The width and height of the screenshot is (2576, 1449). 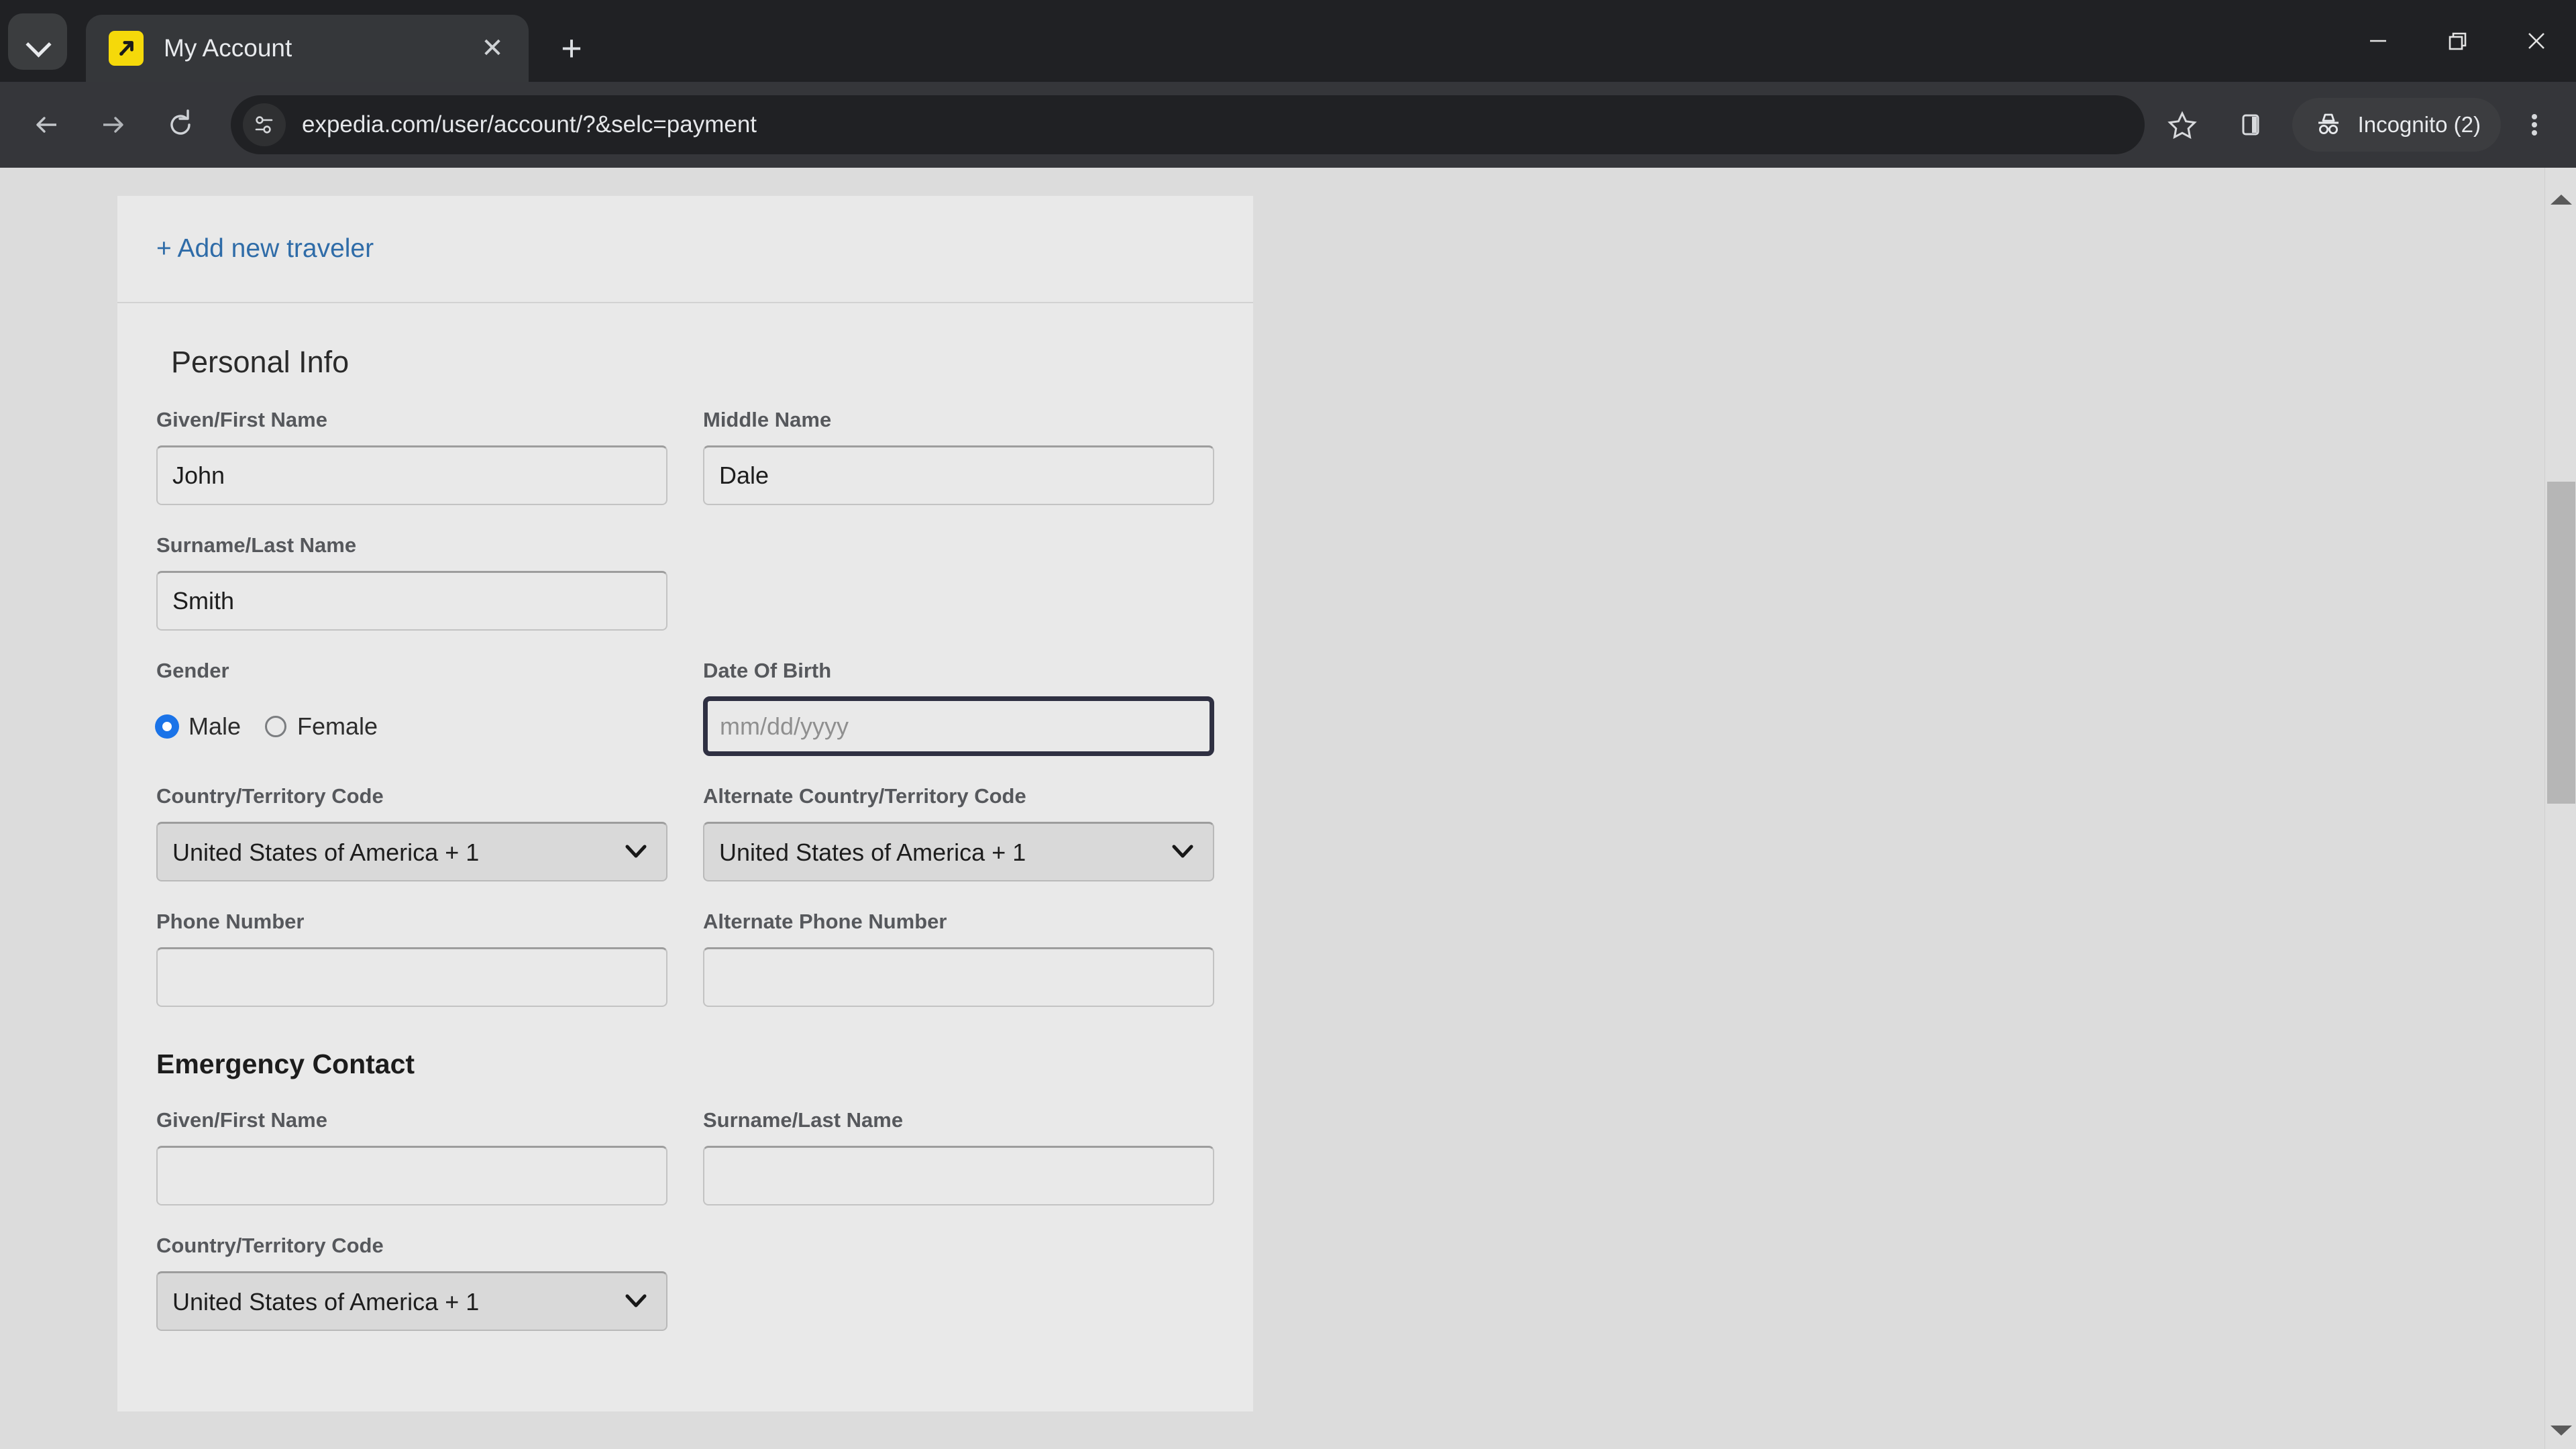 I want to click on field-last-name: Surname/Last Name, so click(x=429, y=568).